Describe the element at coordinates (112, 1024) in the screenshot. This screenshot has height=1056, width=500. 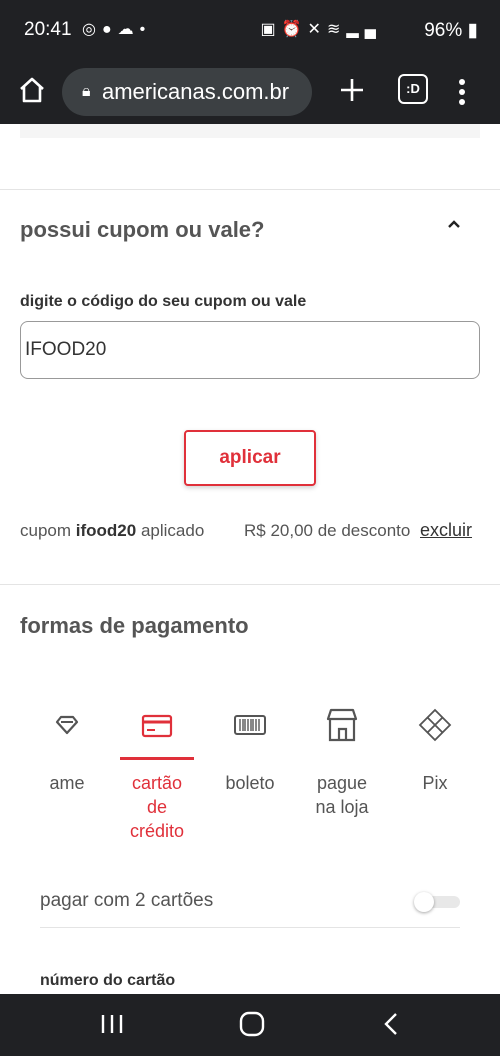
I see `recent-apps-icon` at that location.